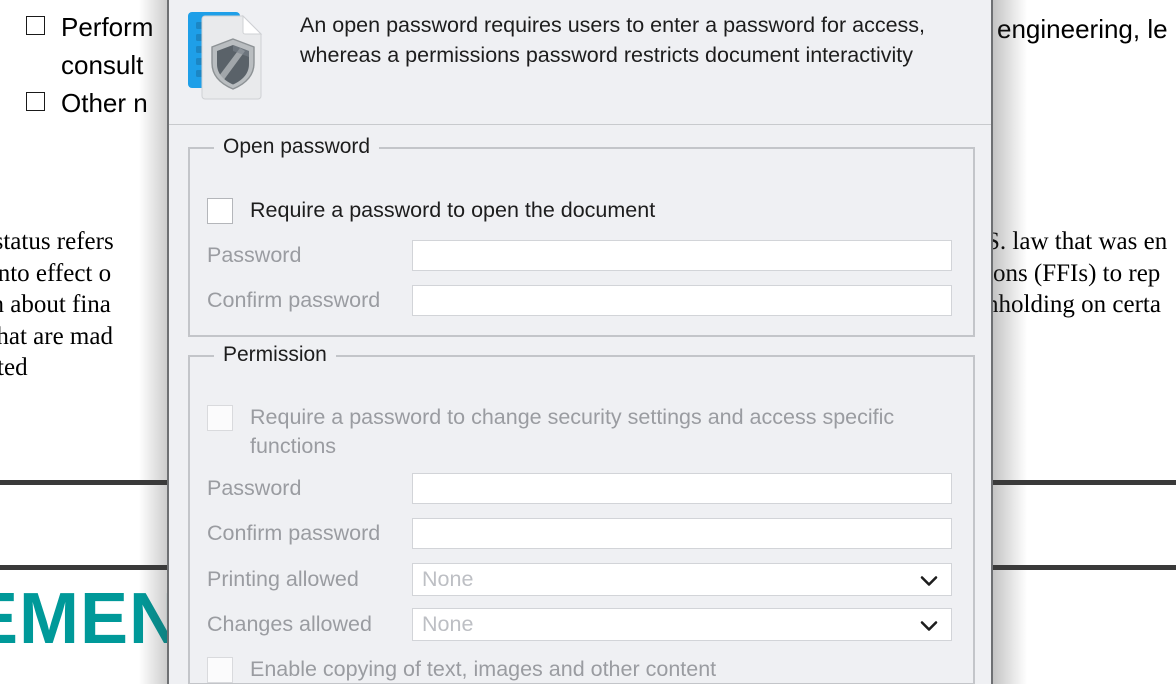 The width and height of the screenshot is (1176, 684). I want to click on document-top-right-text: engineering, le, so click(1082, 29).